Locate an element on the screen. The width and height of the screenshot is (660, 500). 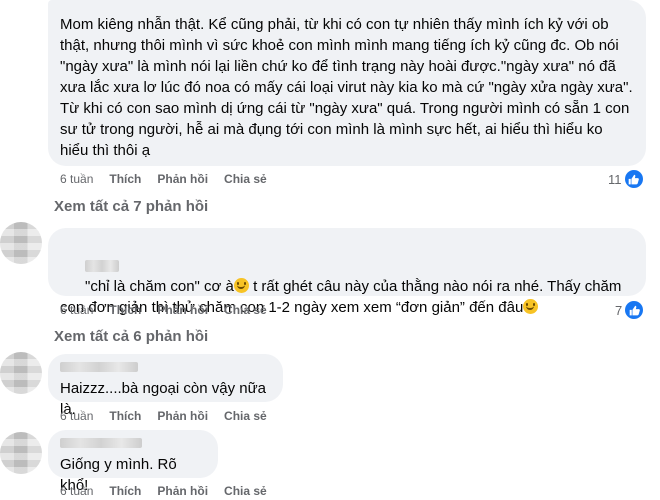
comment-bubble: Giống y mình. Rõ khổ! is located at coordinates (133, 462).